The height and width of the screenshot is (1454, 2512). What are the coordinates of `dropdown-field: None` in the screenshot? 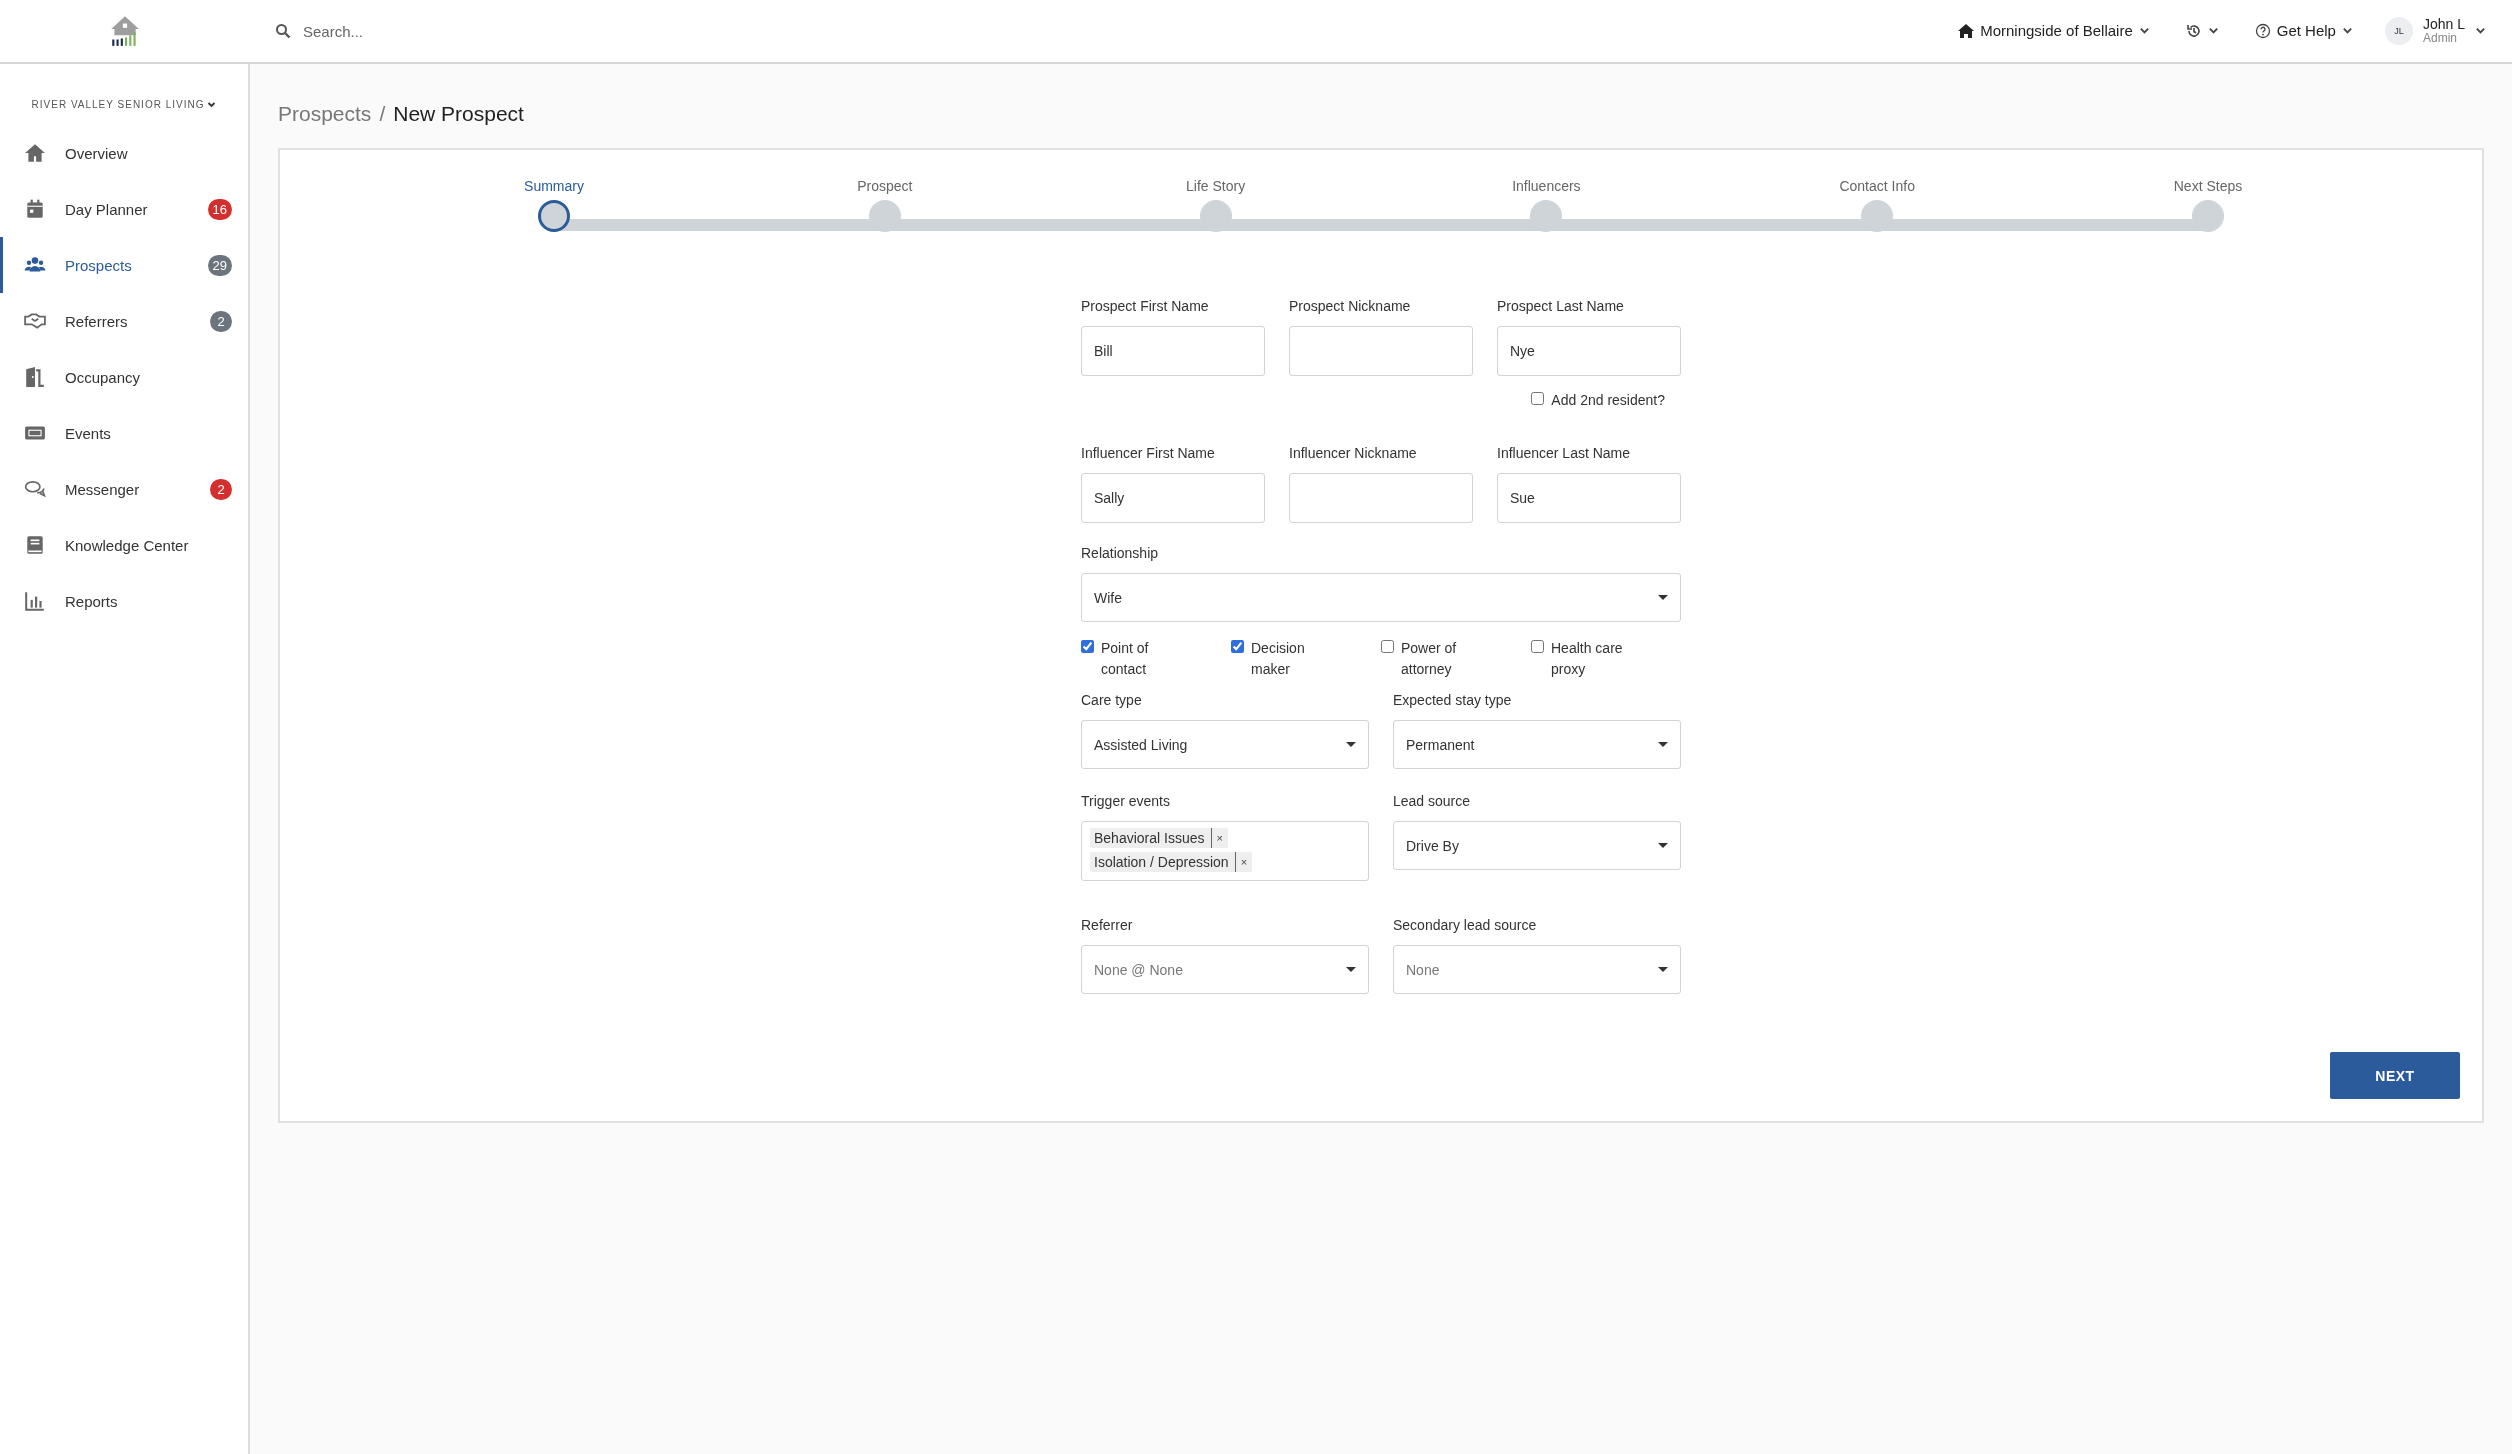 It's located at (1537, 969).